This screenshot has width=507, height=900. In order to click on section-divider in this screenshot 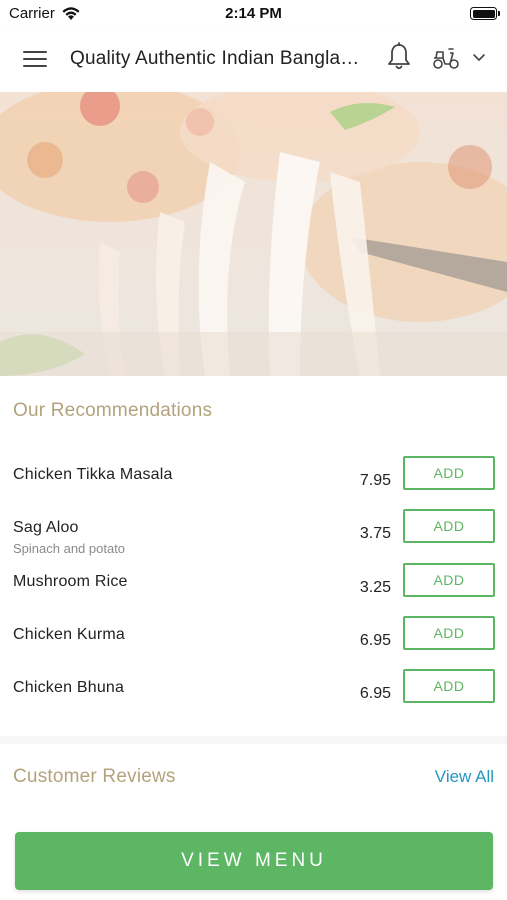, I will do `click(253, 740)`.